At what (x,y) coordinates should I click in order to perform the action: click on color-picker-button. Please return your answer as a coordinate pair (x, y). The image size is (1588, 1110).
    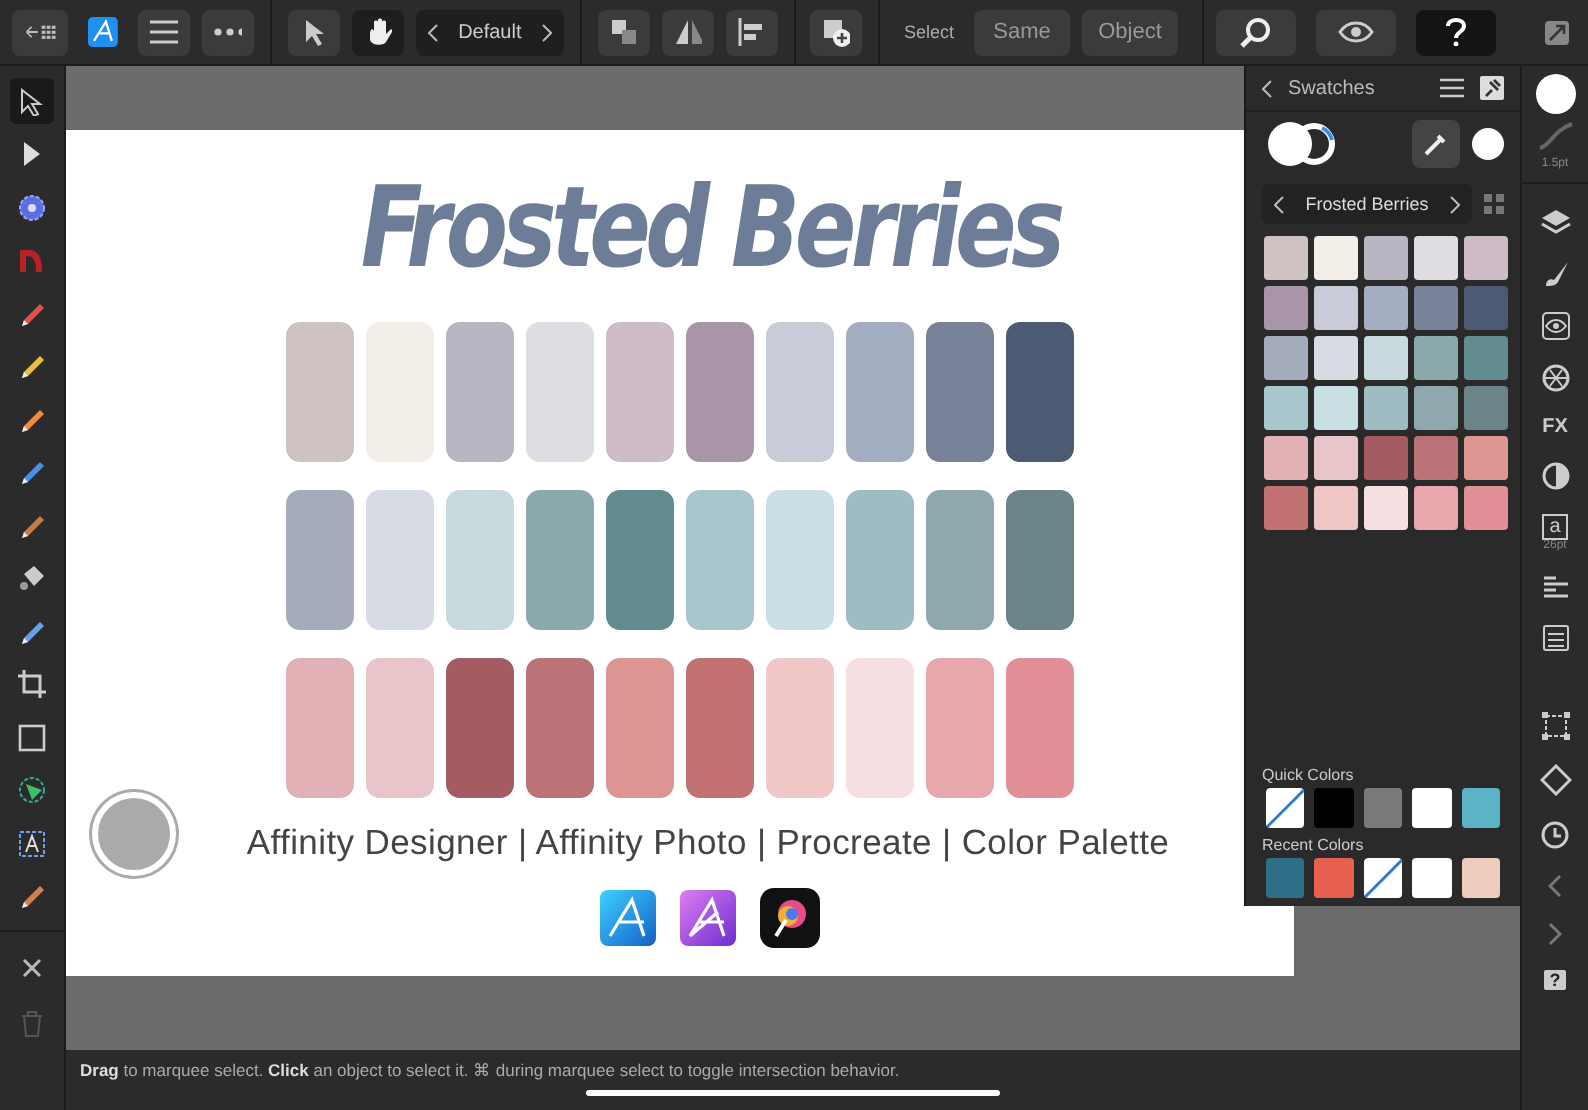
    Looking at the image, I should click on (1436, 144).